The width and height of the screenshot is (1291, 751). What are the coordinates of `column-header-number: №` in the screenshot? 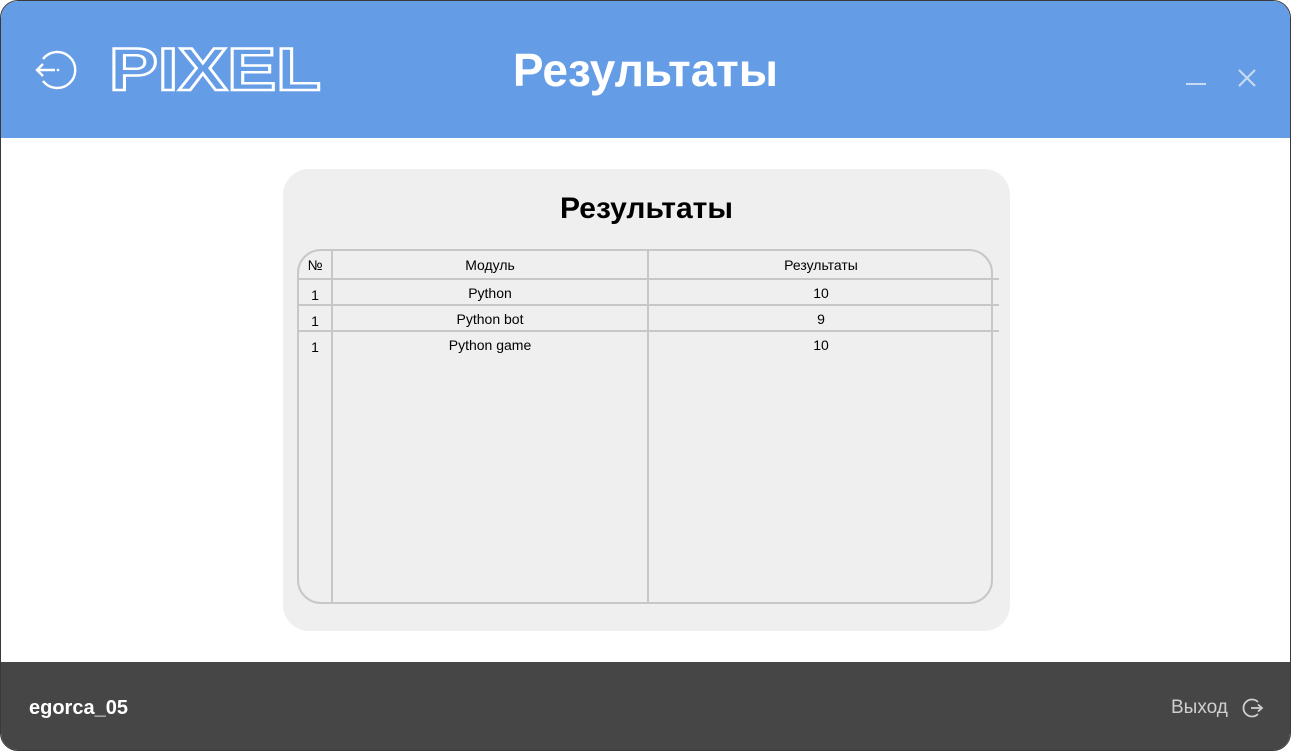 It's located at (315, 265).